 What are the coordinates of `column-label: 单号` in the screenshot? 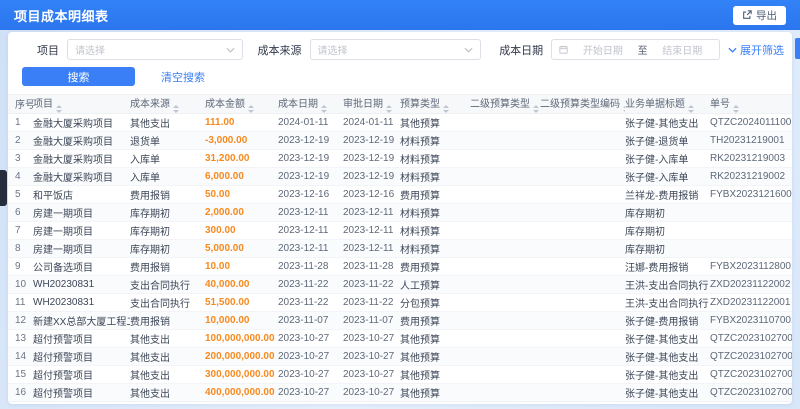 It's located at (720, 104).